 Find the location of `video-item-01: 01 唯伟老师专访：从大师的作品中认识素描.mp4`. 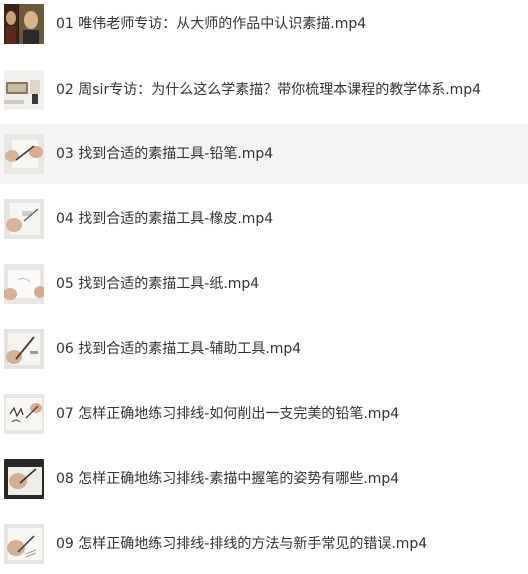

video-item-01: 01 唯伟老师专访：从大师的作品中认识素描.mp4 is located at coordinates (264, 27).